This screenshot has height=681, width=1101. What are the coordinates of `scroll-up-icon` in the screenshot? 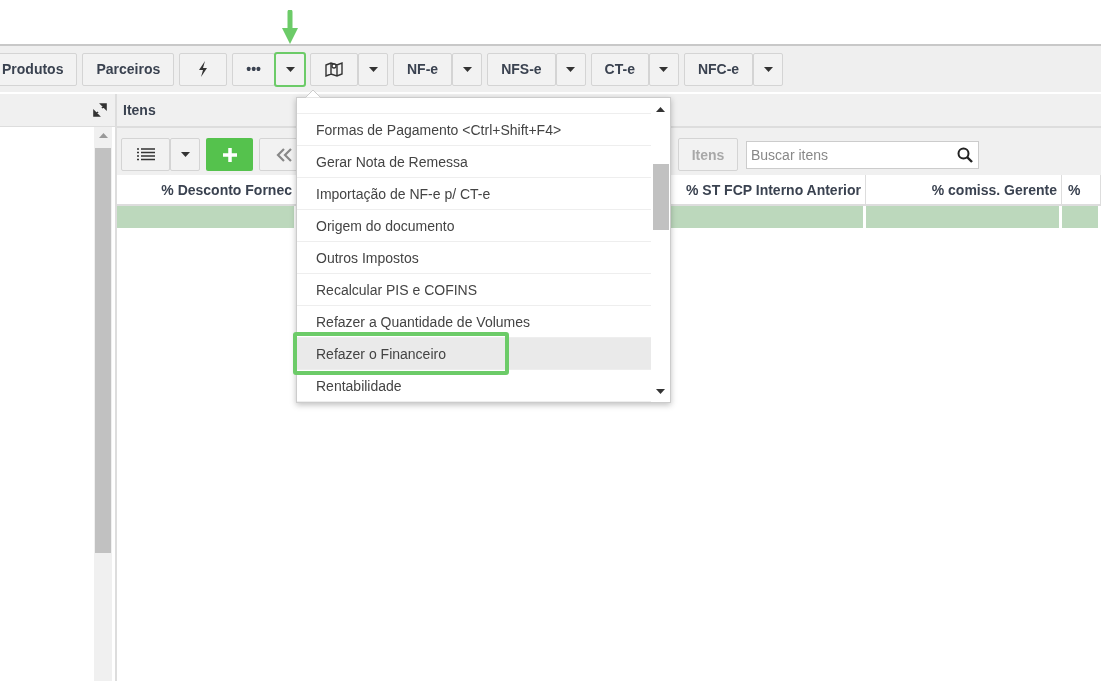 It's located at (660, 109).